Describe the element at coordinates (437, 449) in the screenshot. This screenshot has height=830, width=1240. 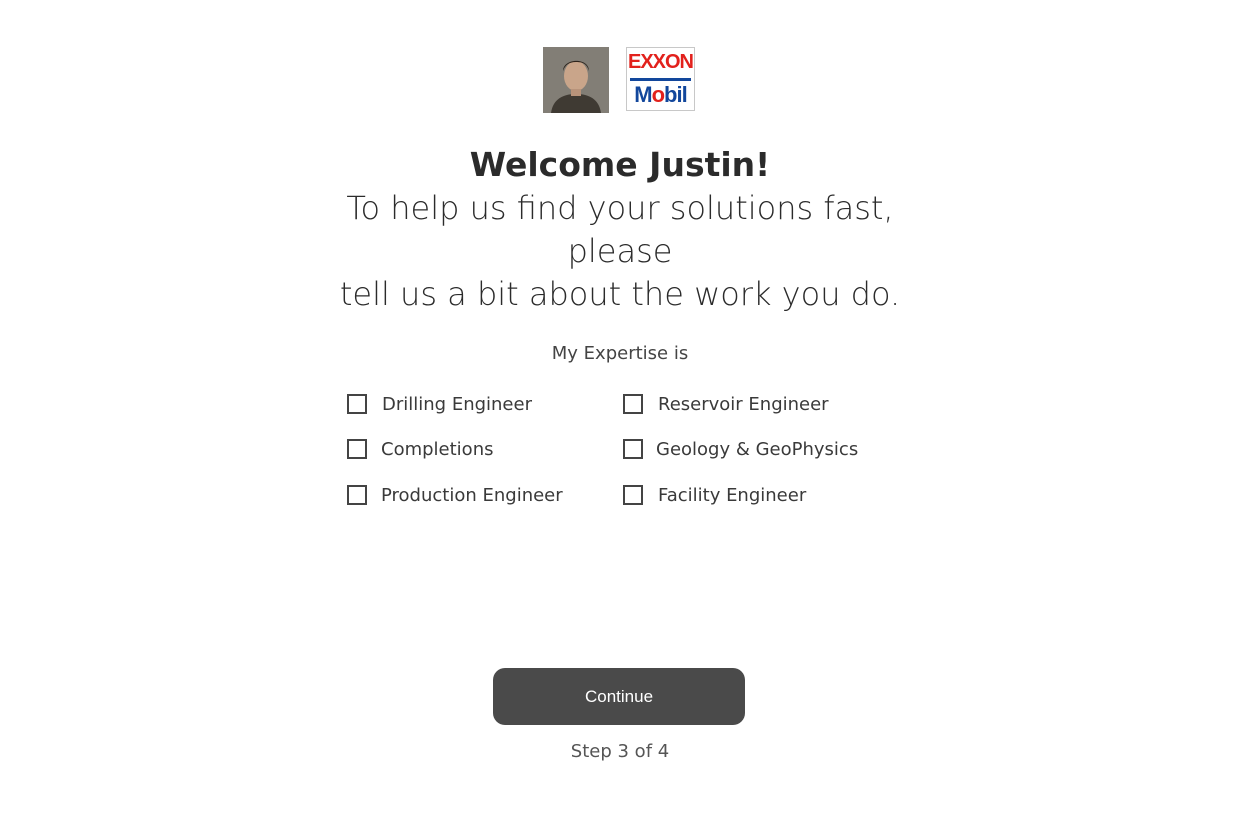
I see `option-label: Completions` at that location.